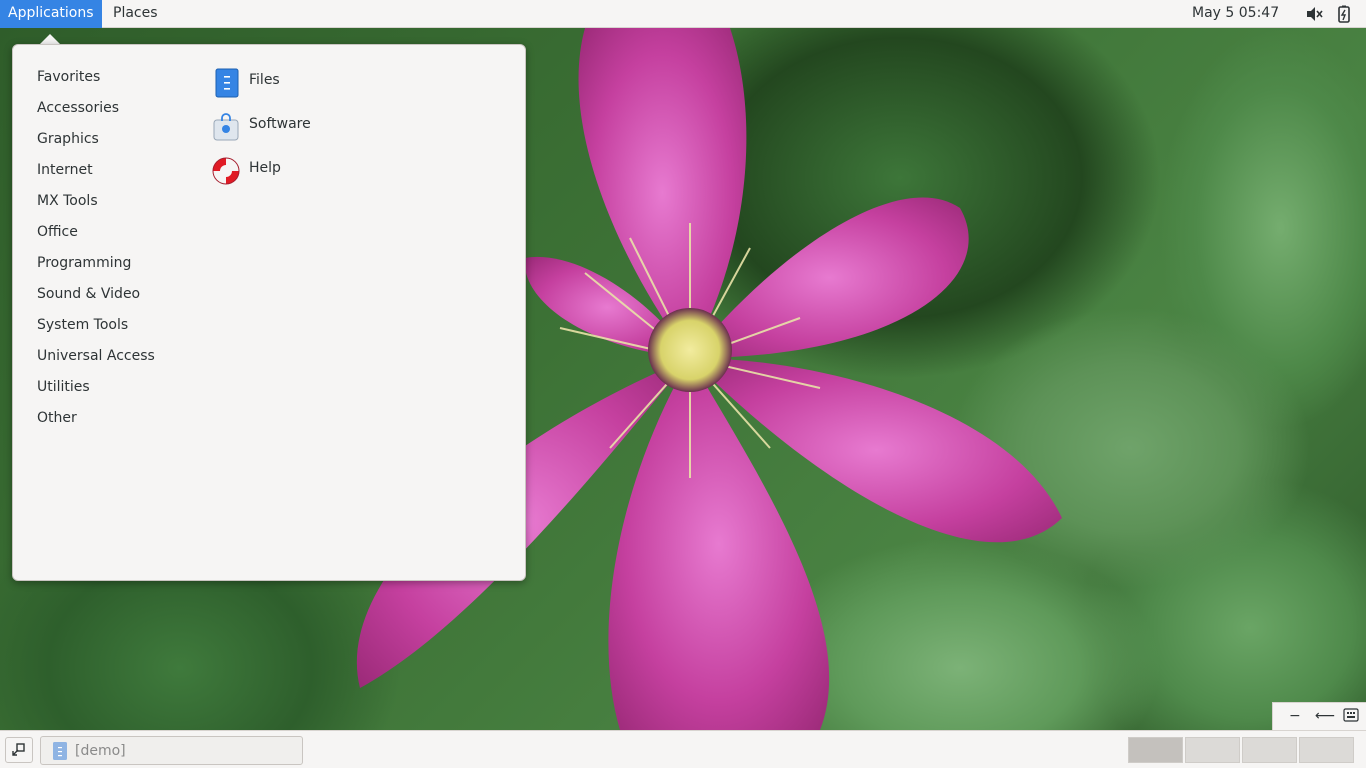 The height and width of the screenshot is (768, 1366). What do you see at coordinates (311, 171) in the screenshot?
I see `app-help: Help` at bounding box center [311, 171].